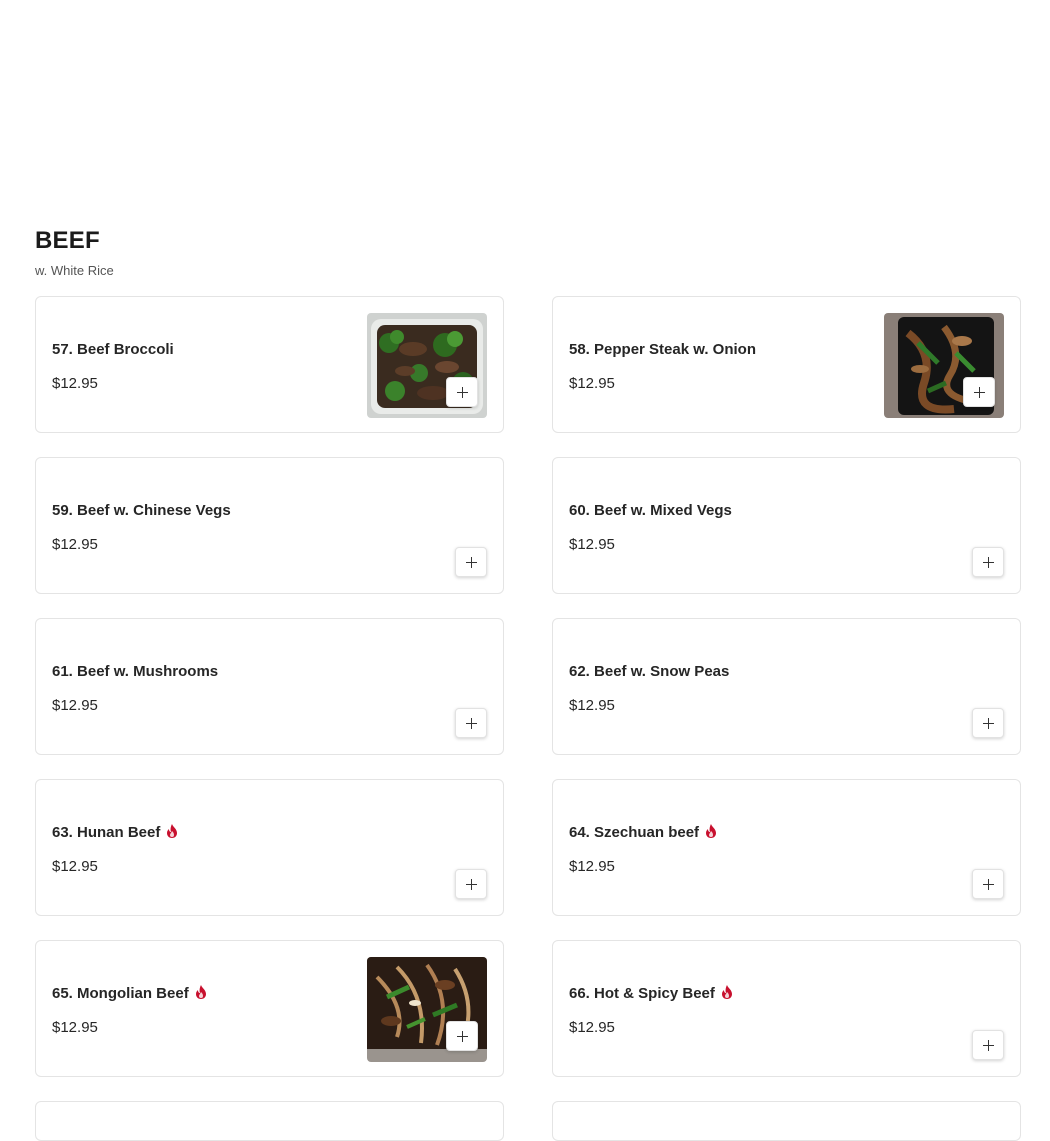 The height and width of the screenshot is (1141, 1050). Describe the element at coordinates (663, 349) in the screenshot. I see `menu-item-name: 58. Pepper Steak w. Onion` at that location.